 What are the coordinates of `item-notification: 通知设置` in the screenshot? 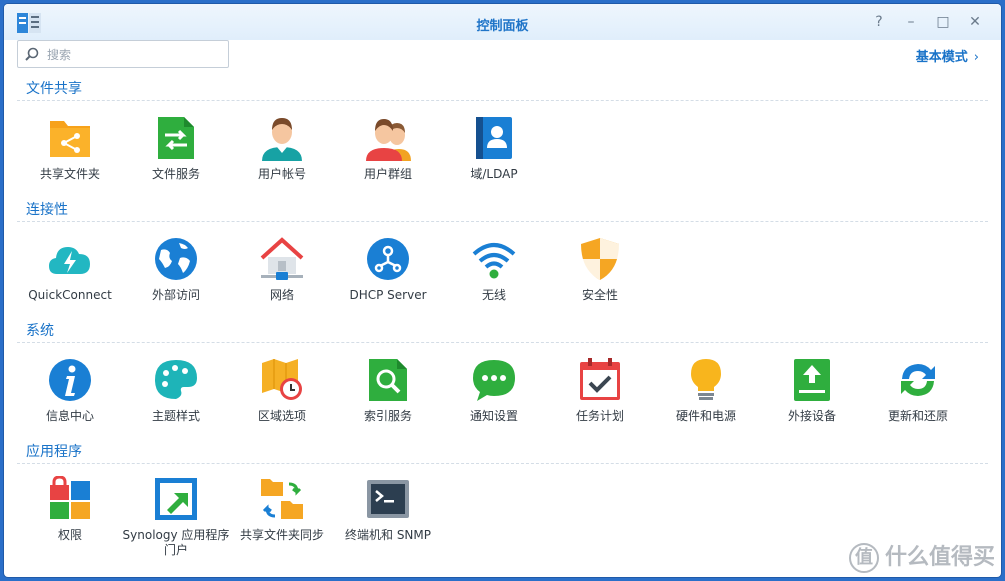 It's located at (494, 390).